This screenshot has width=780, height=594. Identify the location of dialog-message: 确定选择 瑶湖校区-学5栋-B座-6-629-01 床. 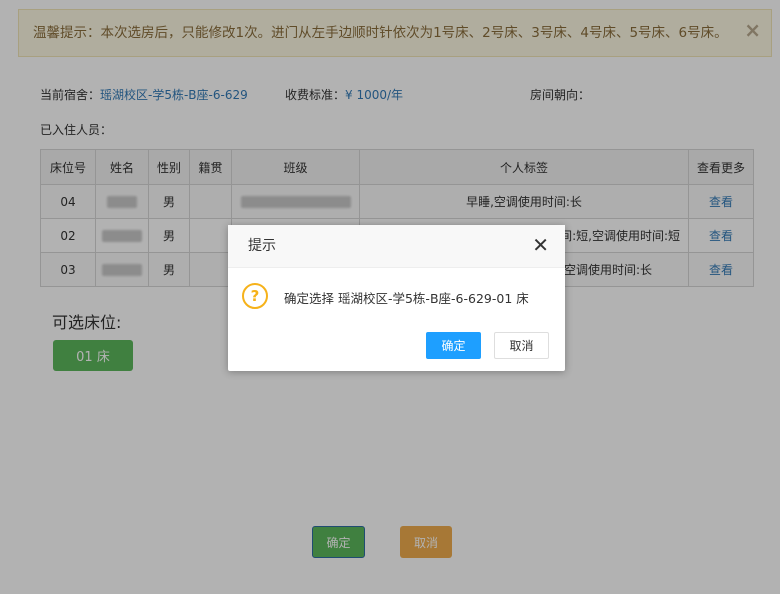
(406, 298).